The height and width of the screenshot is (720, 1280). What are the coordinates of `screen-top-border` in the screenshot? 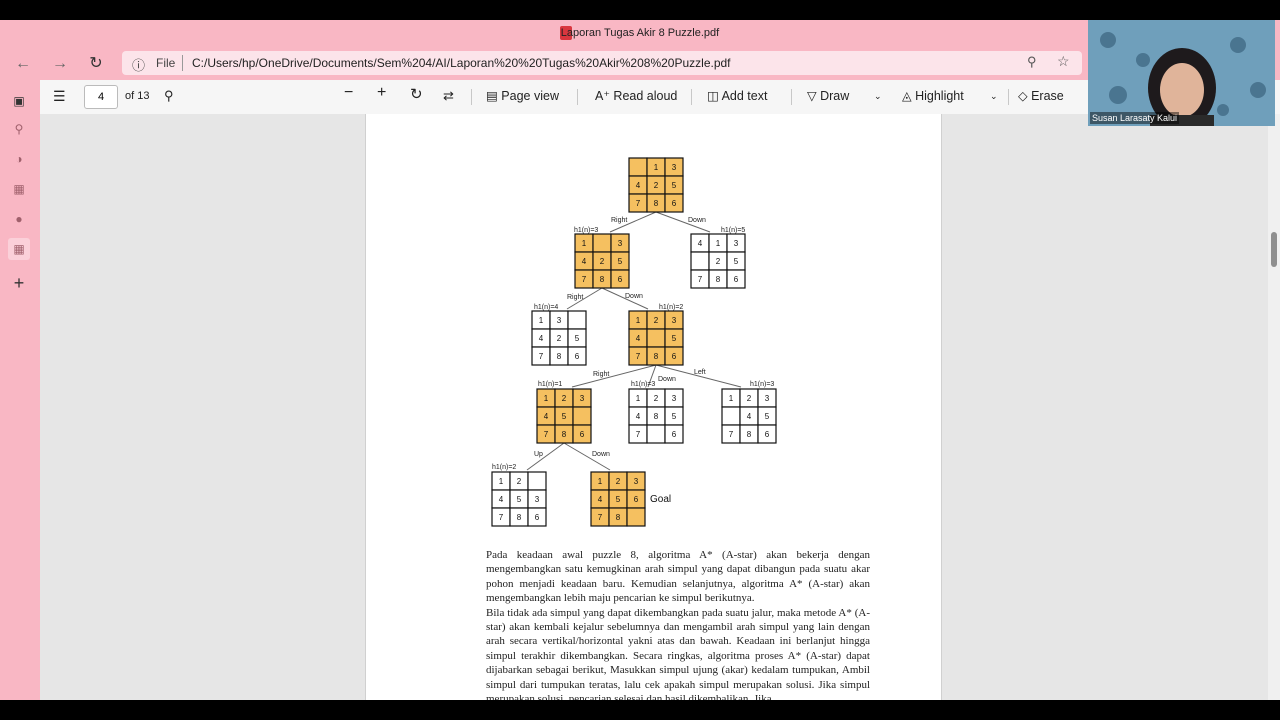 It's located at (640, 10).